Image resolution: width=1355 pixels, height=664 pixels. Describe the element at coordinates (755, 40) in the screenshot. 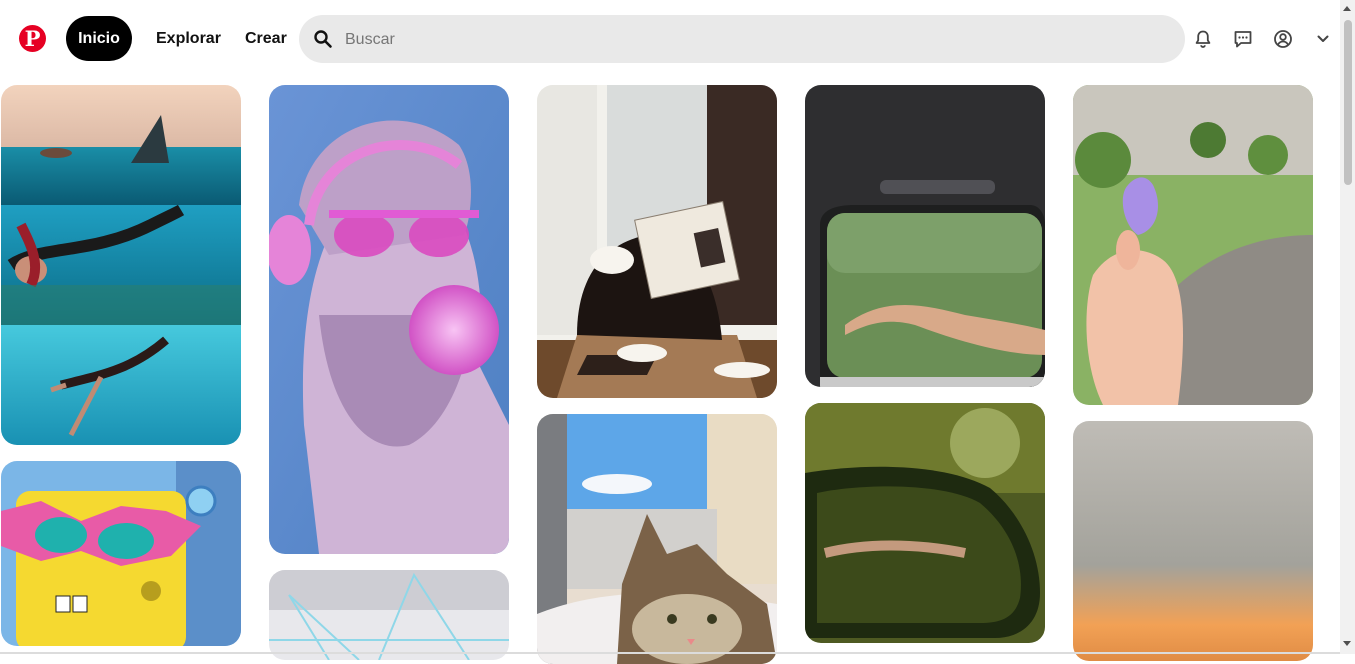

I see `search-input` at that location.